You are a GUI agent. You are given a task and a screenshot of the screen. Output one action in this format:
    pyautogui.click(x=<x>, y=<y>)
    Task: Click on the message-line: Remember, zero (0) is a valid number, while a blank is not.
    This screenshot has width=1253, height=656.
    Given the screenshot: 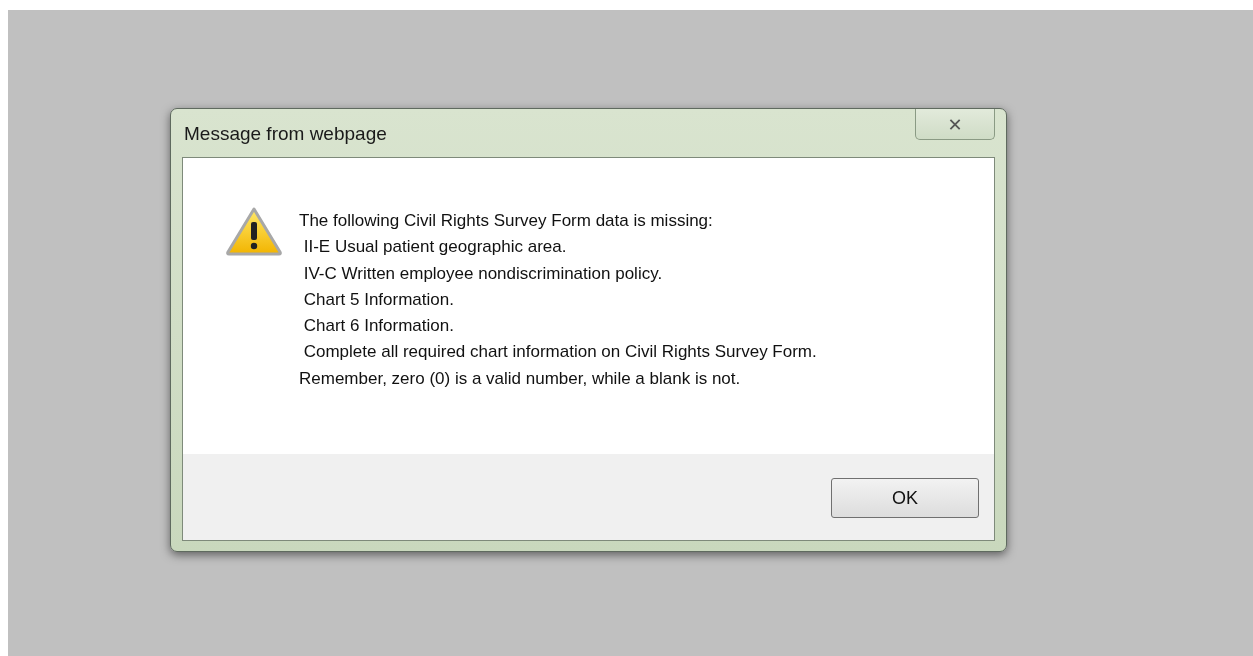 What is the action you would take?
    pyautogui.click(x=520, y=378)
    